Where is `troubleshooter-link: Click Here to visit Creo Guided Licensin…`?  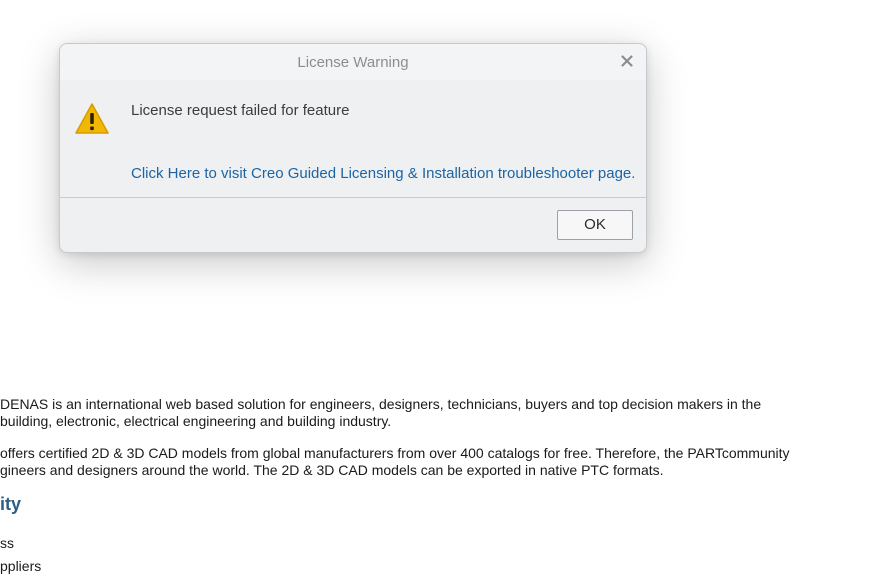 troubleshooter-link: Click Here to visit Creo Guided Licensin… is located at coordinates (383, 173).